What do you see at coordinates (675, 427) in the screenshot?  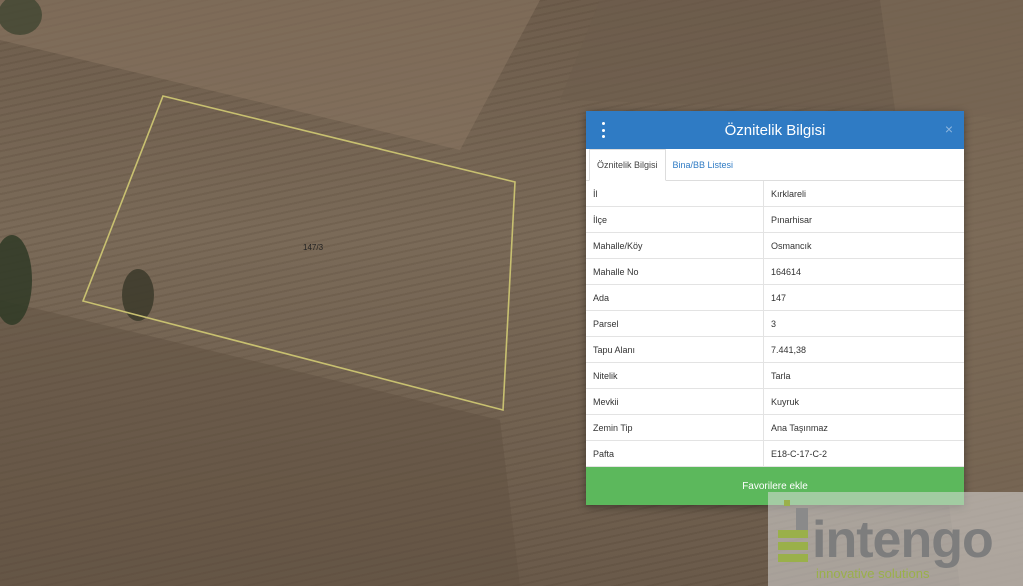 I see `attribute-key: Zemin Tip` at bounding box center [675, 427].